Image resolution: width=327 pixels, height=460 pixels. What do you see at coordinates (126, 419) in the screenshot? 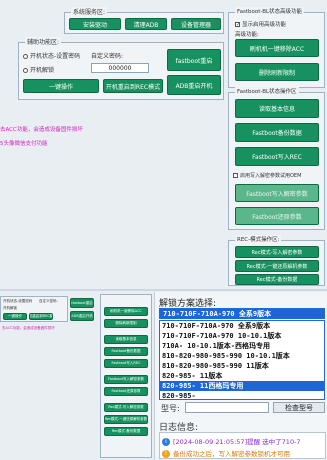
I see `mini-rec-restore-button: Rec模式-一键还原解机参数` at bounding box center [126, 419].